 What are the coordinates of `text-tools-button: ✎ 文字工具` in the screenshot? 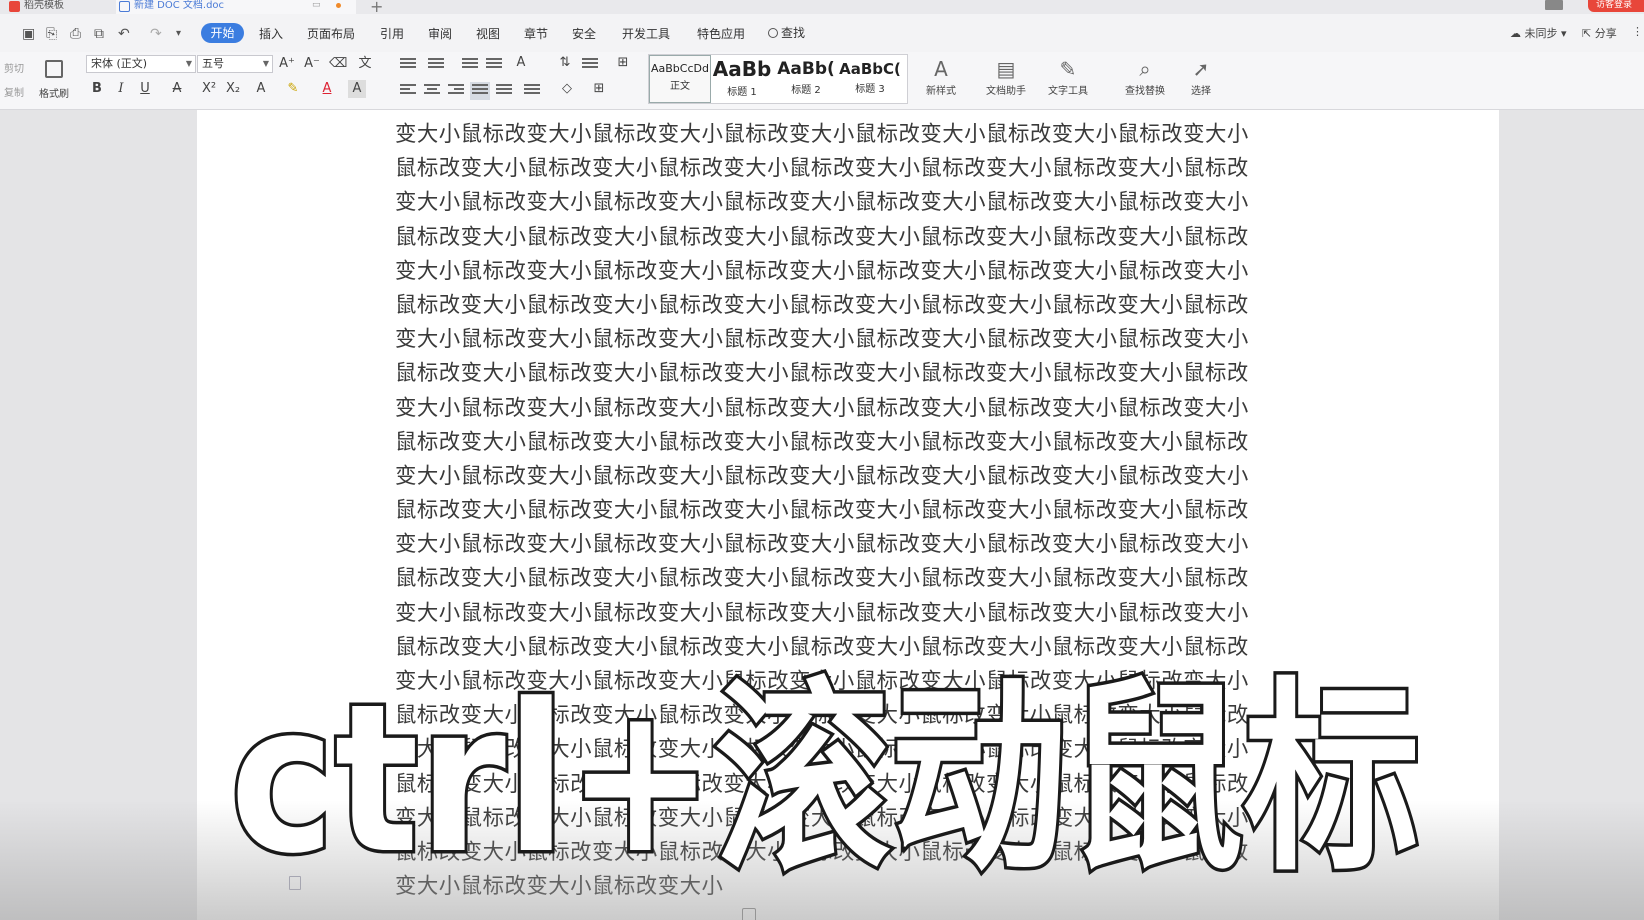 It's located at (1068, 81).